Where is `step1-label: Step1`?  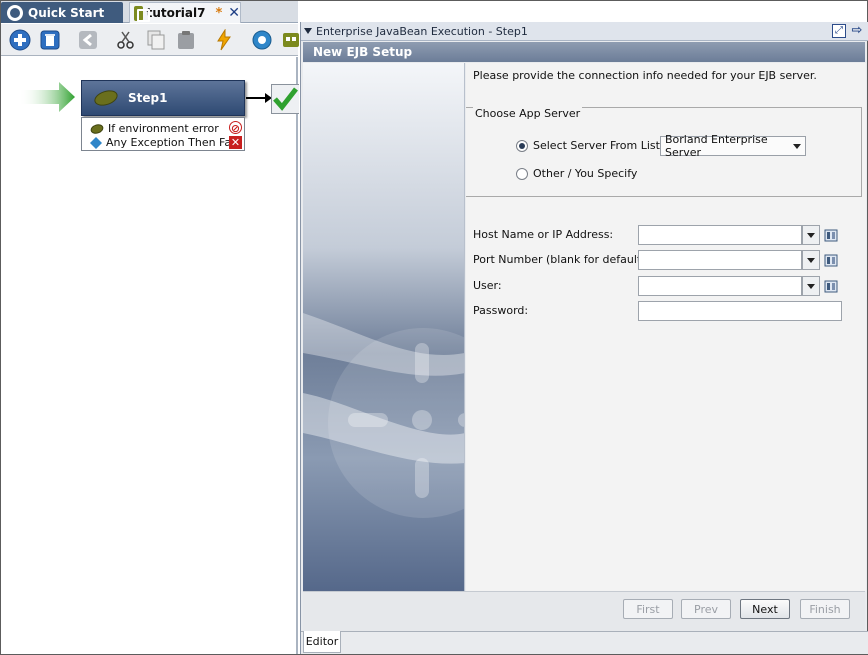 step1-label: Step1 is located at coordinates (148, 98).